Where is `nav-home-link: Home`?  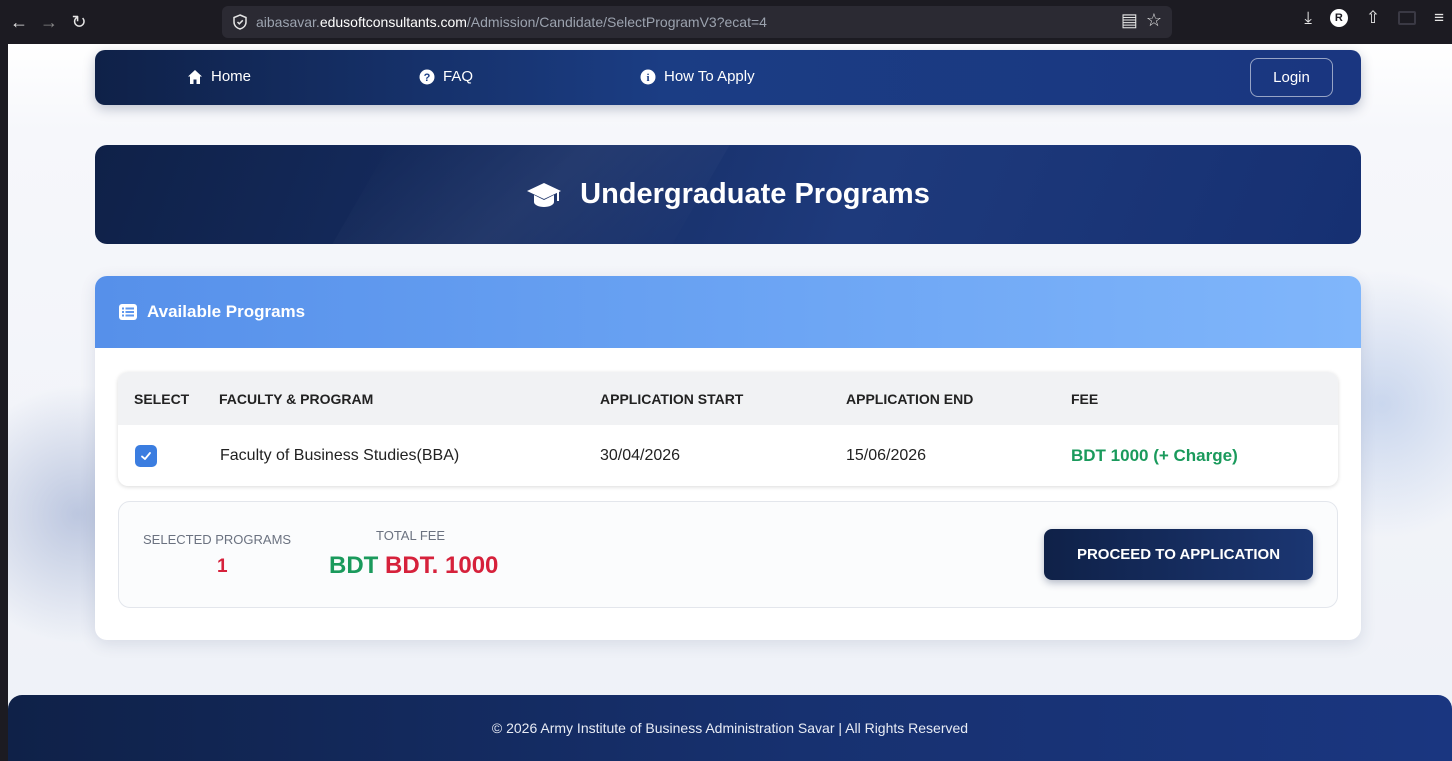 nav-home-link: Home is located at coordinates (219, 76).